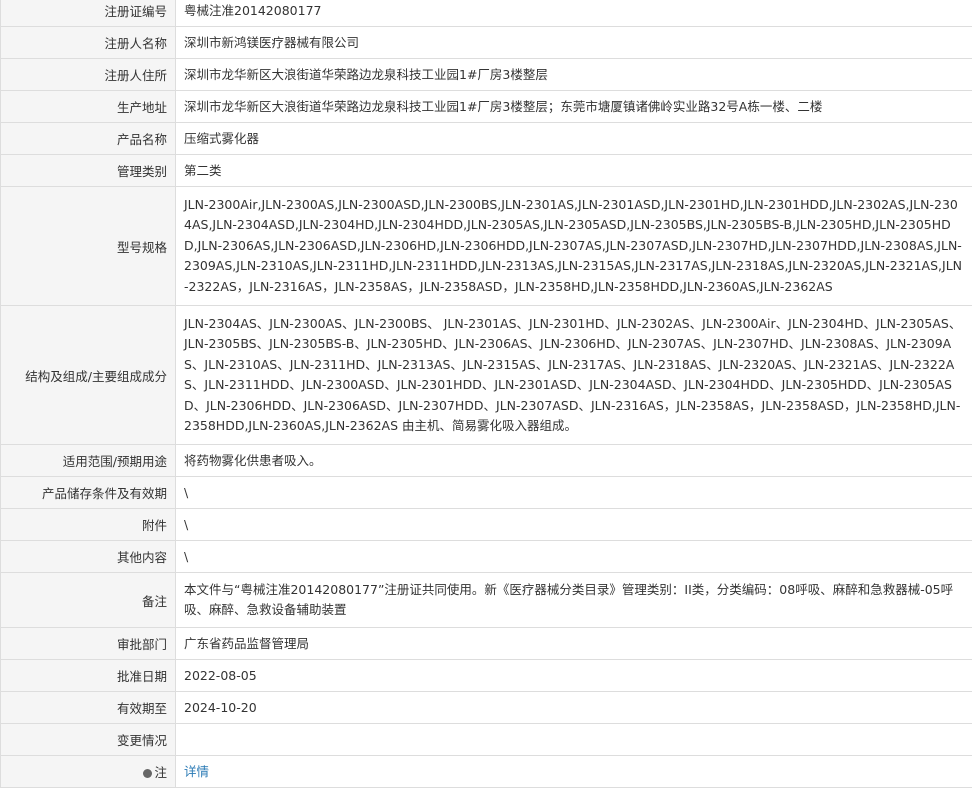 This screenshot has width=972, height=790. Describe the element at coordinates (88, 771) in the screenshot. I see `label-note: 注` at that location.